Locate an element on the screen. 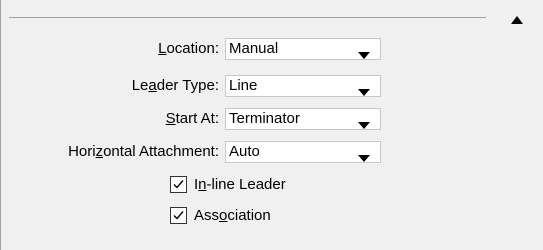 This screenshot has width=543, height=250. start-at-label: Start At: is located at coordinates (192, 118).